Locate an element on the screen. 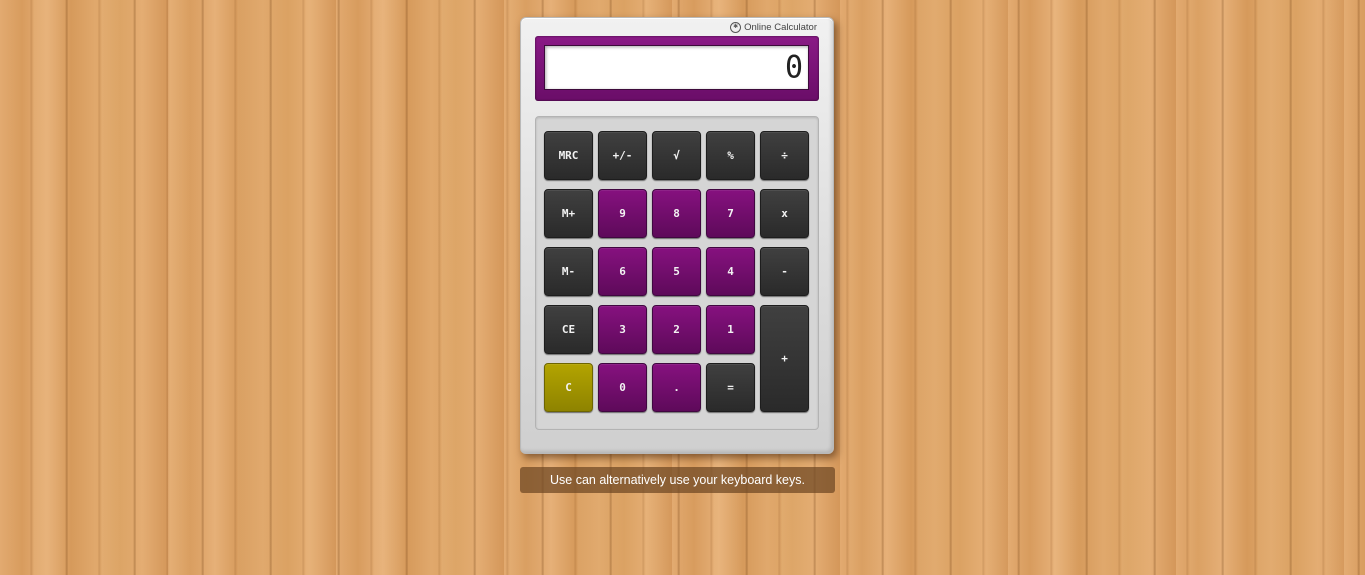  memory-plus-button: M+ is located at coordinates (568, 213).